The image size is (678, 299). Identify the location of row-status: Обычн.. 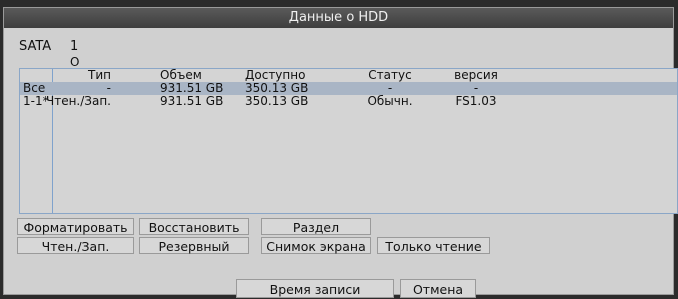
(390, 101).